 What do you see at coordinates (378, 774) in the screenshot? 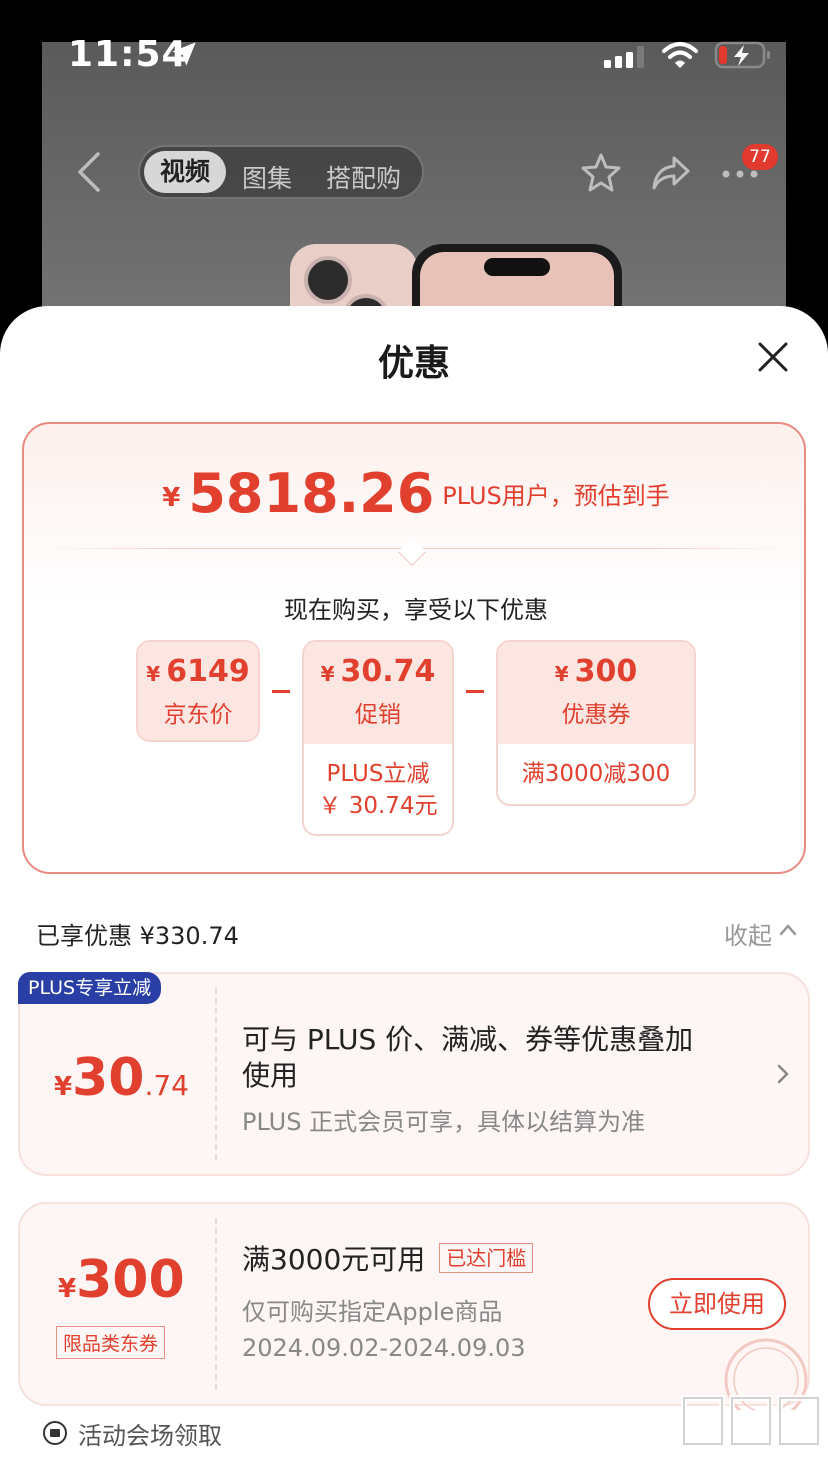
I see `breakdown-detail: PLUS立减` at bounding box center [378, 774].